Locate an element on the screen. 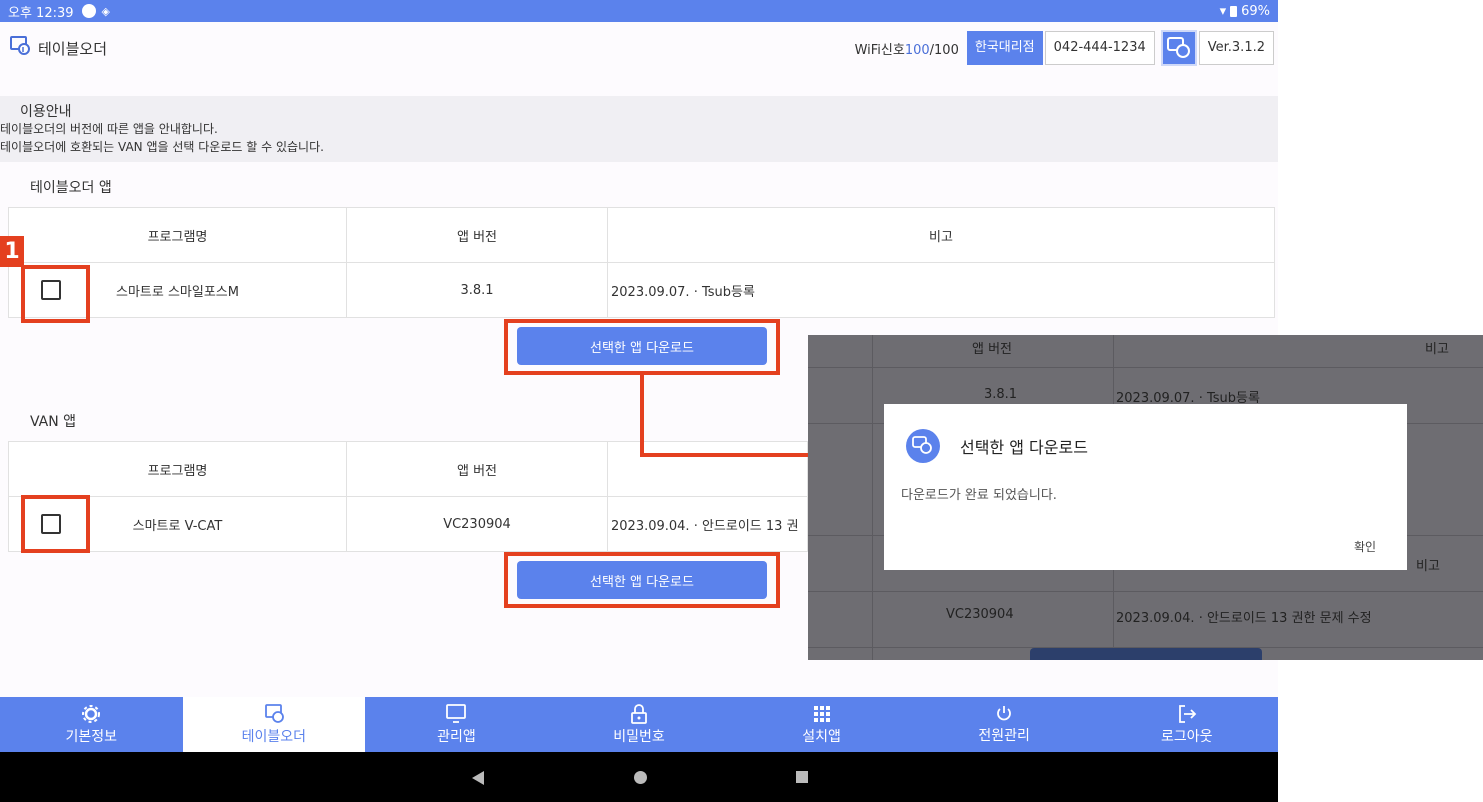  gear-icon is located at coordinates (91, 713).